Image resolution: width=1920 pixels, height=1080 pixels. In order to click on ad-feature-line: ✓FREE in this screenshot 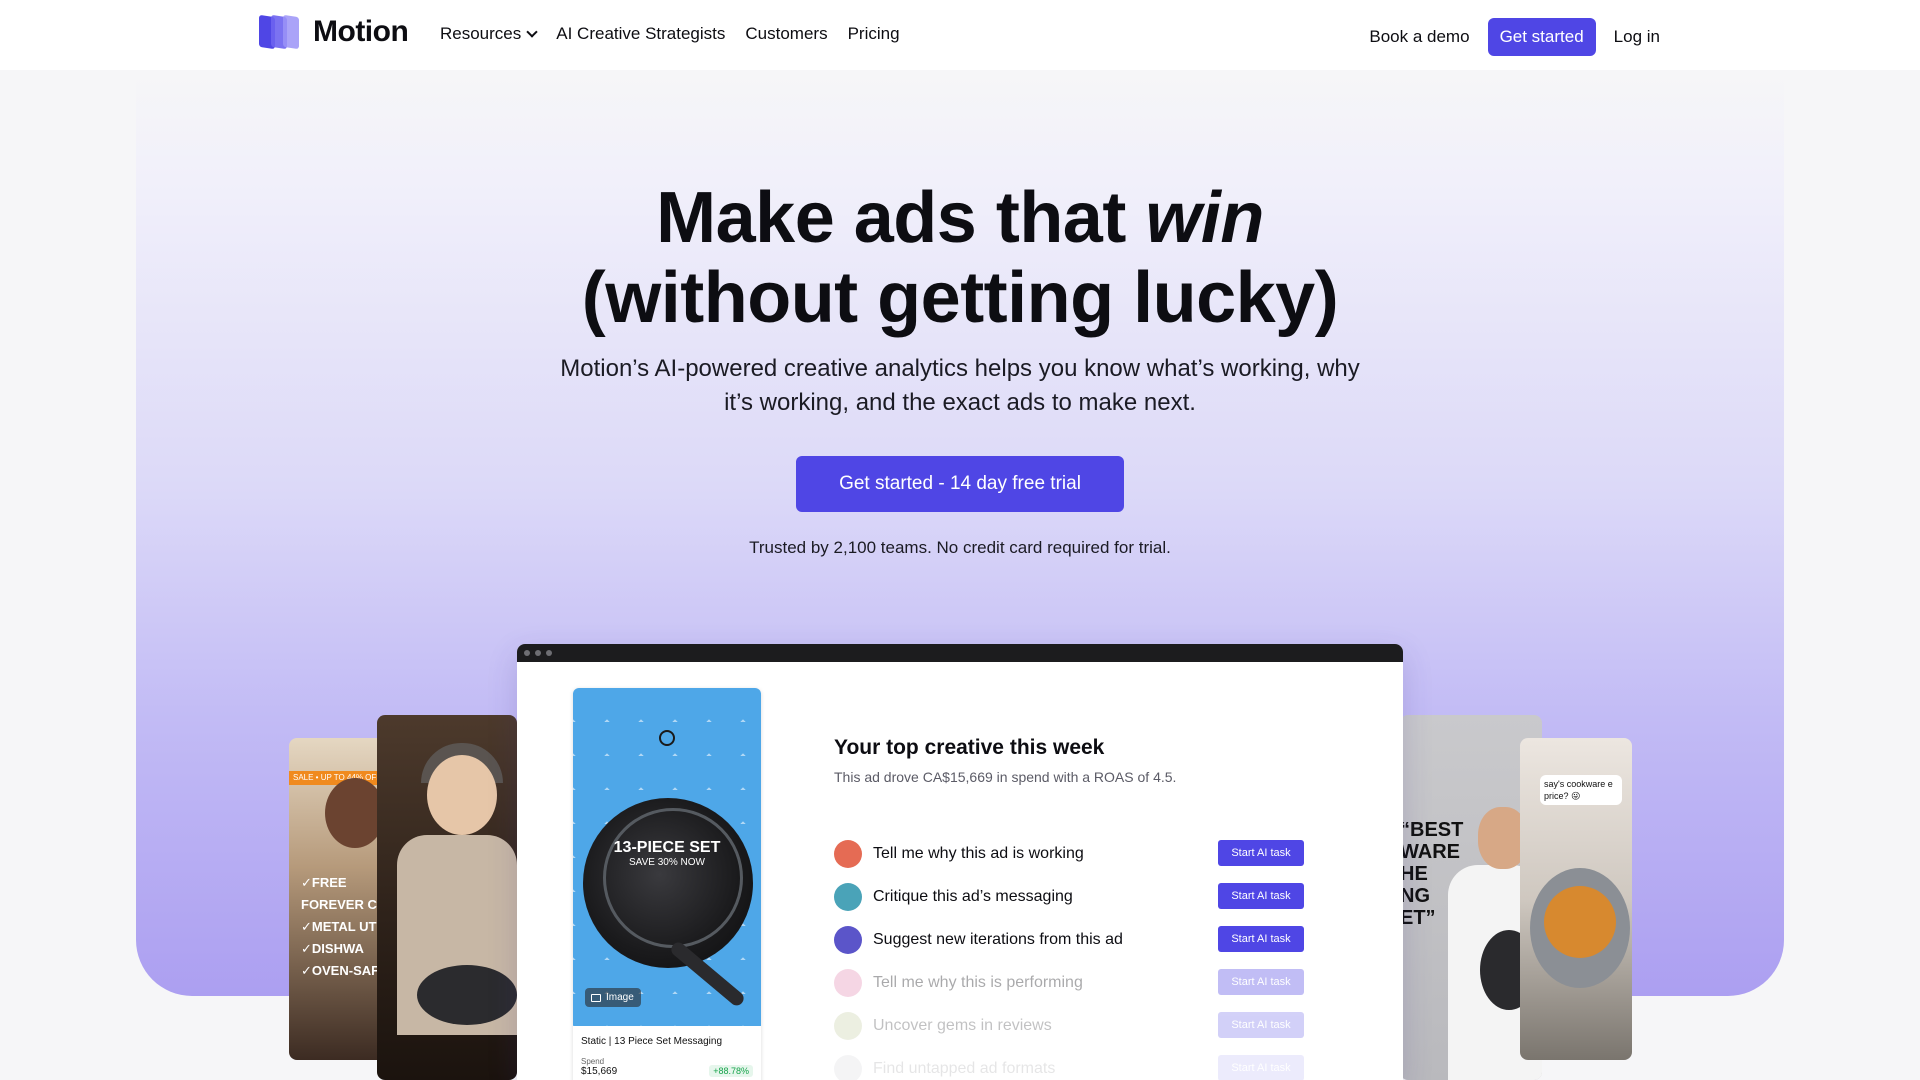, I will do `click(324, 882)`.